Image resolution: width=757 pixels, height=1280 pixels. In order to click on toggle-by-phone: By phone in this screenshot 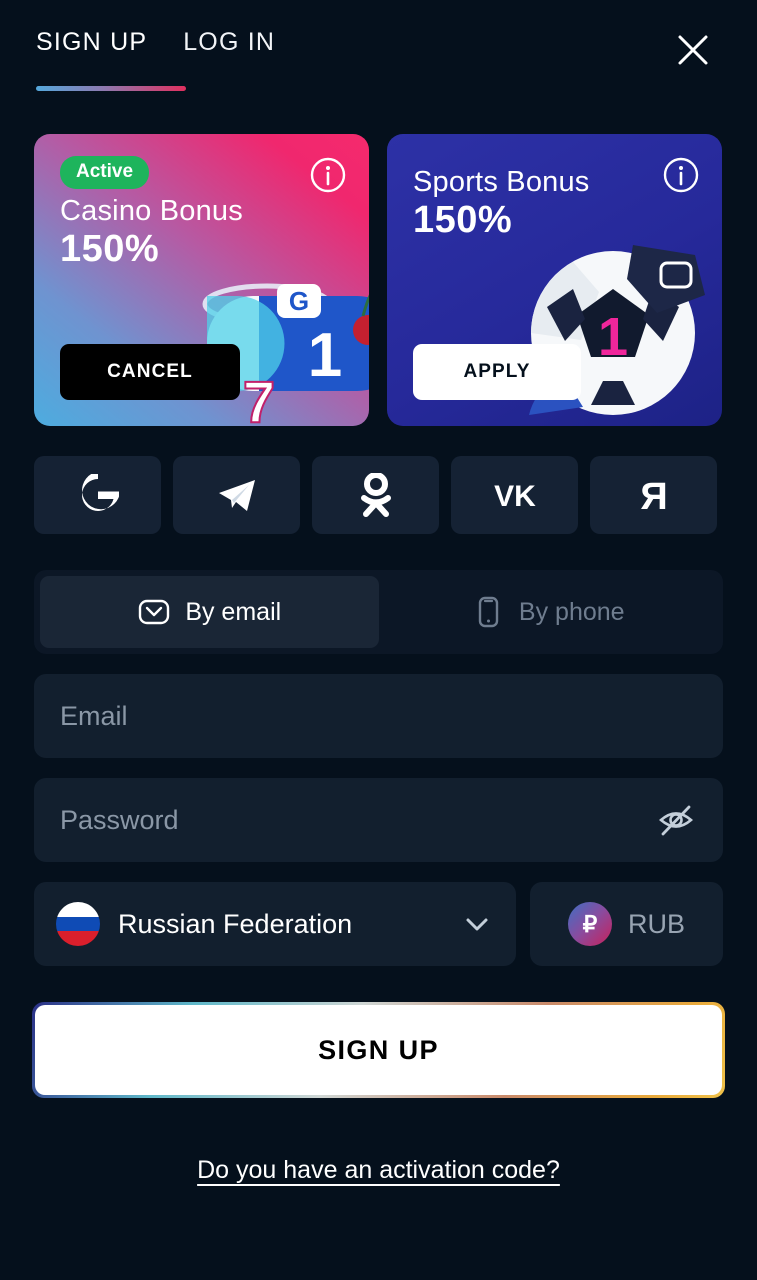, I will do `click(548, 612)`.